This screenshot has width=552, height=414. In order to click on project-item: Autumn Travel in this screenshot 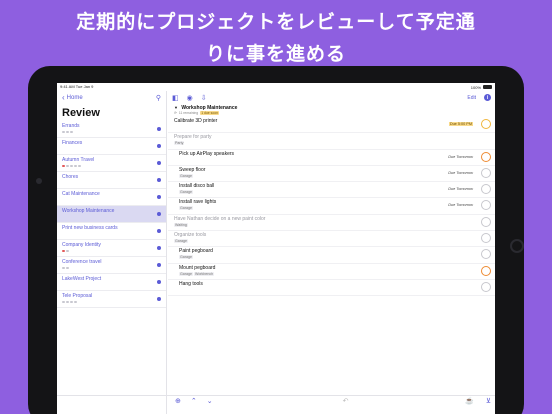, I will do `click(111, 163)`.